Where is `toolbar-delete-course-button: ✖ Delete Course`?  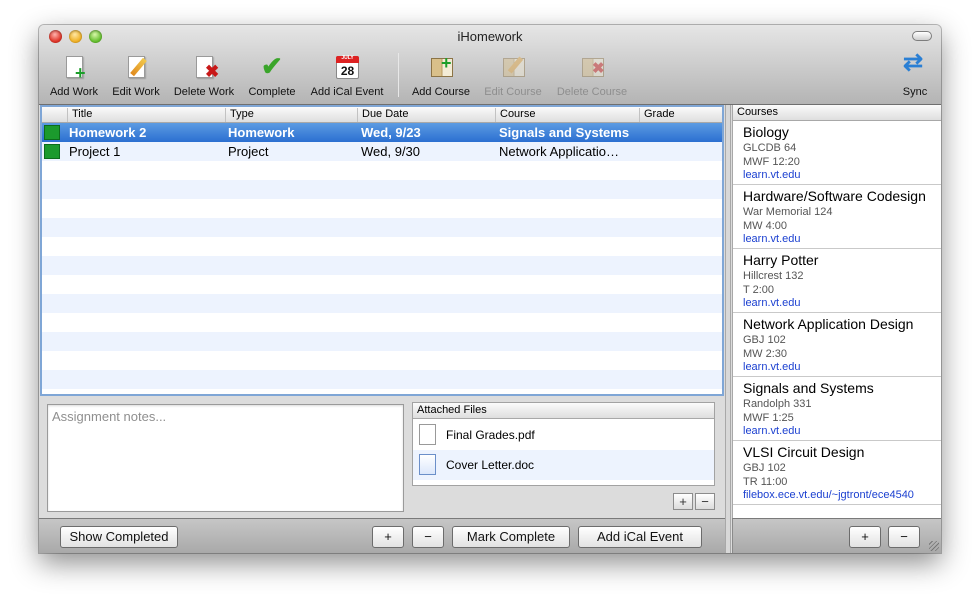
toolbar-delete-course-button: ✖ Delete Course is located at coordinates (592, 76).